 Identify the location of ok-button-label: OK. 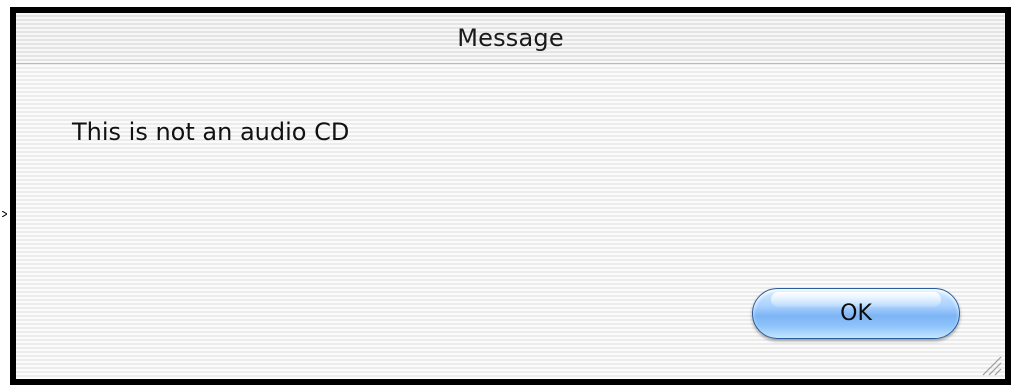
(856, 313).